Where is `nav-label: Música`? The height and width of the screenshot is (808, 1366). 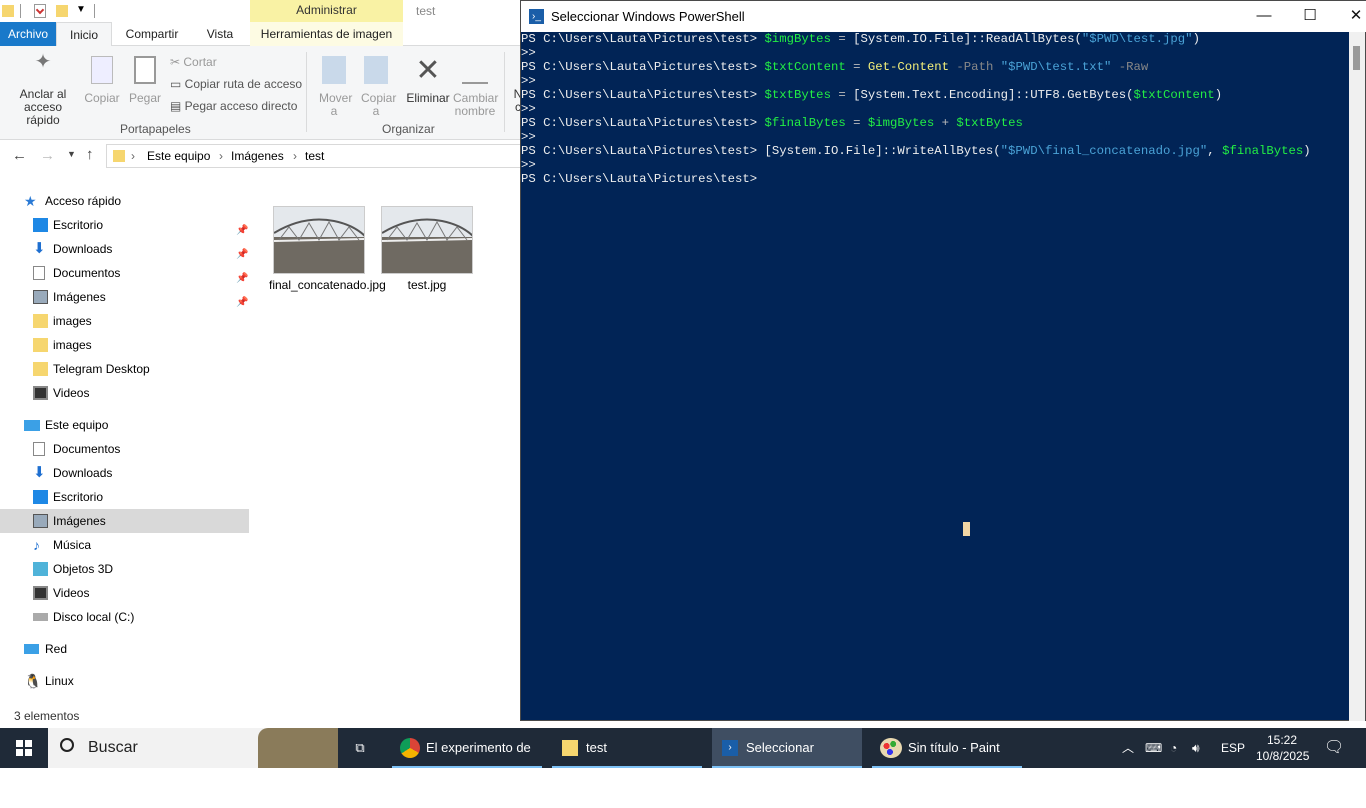 nav-label: Música is located at coordinates (72, 545).